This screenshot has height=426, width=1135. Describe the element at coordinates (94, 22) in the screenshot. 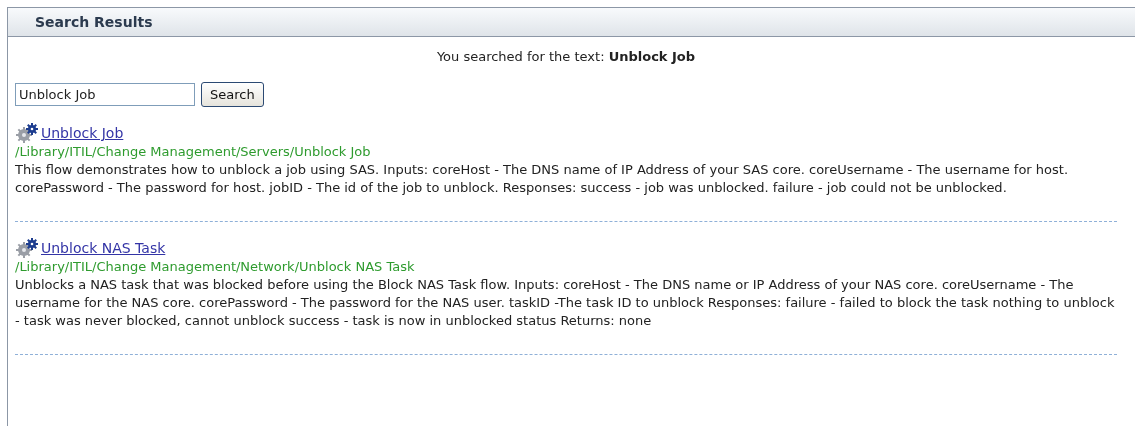

I see `panel-title: Search Results` at that location.